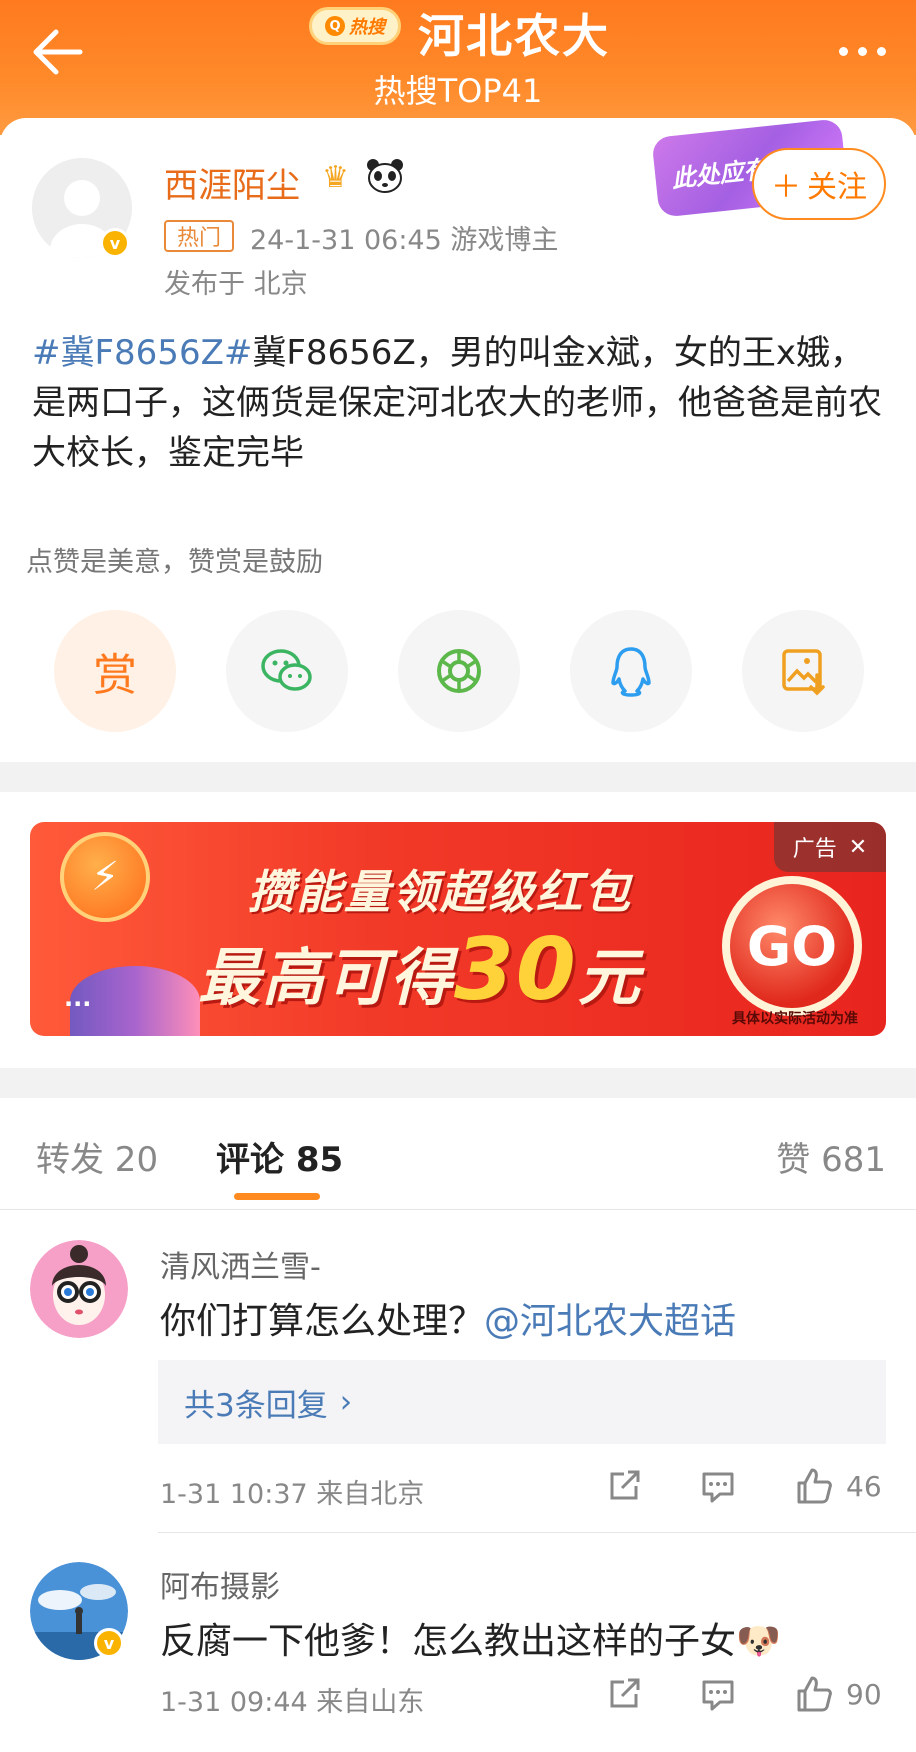 This screenshot has height=1752, width=916. Describe the element at coordinates (858, 847) in the screenshot. I see `close-icon: ✕` at that location.